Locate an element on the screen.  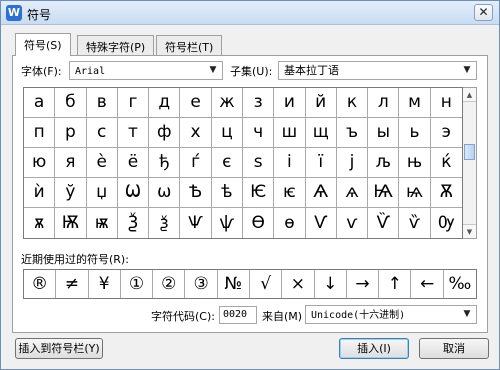
symbol-cell: Ѳ is located at coordinates (259, 223).